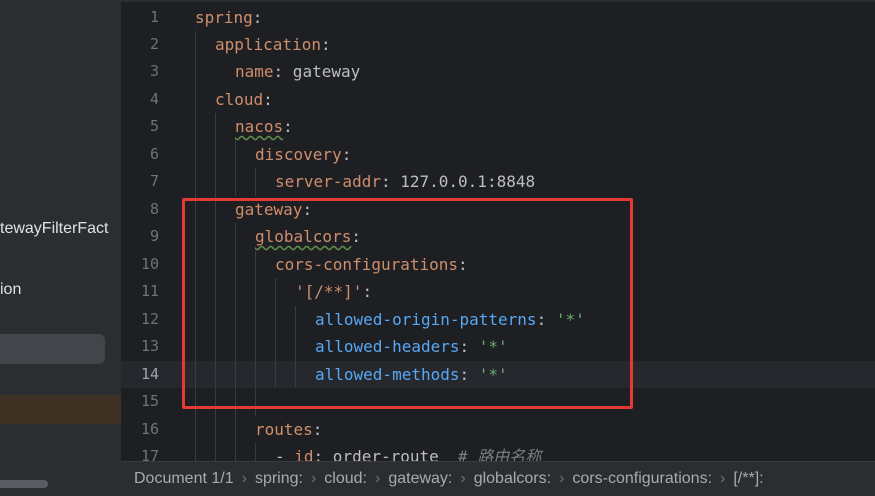  Describe the element at coordinates (149, 291) in the screenshot. I see `line-number: 11` at that location.